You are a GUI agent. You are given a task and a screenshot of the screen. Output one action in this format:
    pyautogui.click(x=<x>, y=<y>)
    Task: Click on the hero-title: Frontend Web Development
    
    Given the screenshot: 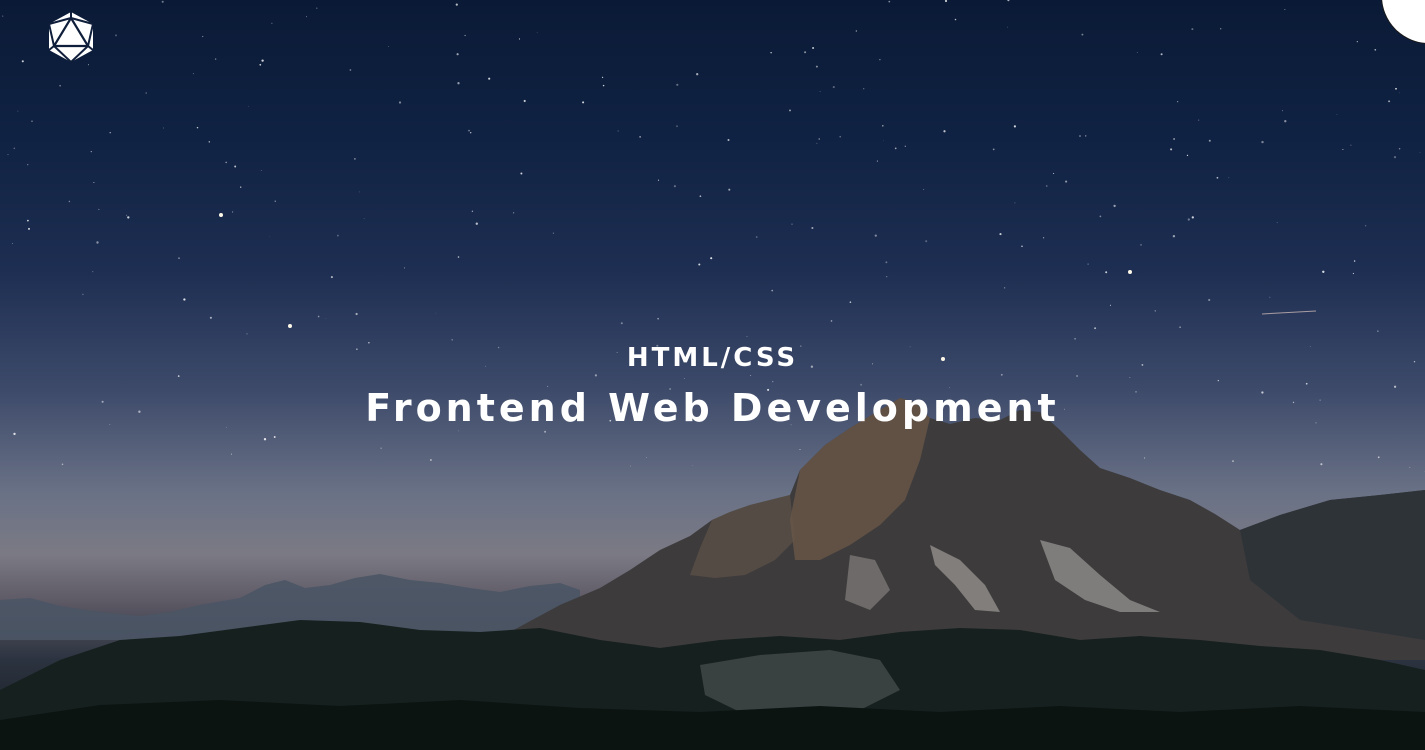 What is the action you would take?
    pyautogui.click(x=712, y=408)
    